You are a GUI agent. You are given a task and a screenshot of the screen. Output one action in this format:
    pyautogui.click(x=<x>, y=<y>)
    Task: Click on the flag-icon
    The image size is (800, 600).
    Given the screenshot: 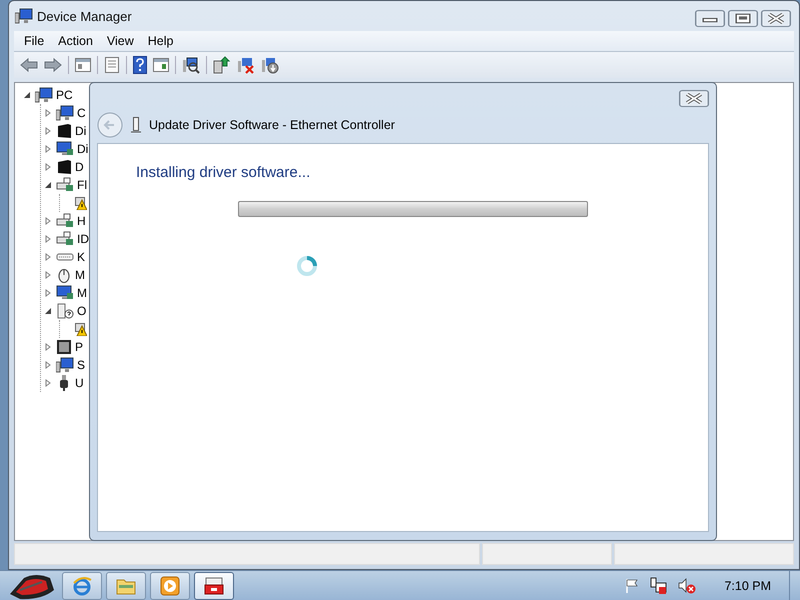 What is the action you would take?
    pyautogui.click(x=632, y=586)
    